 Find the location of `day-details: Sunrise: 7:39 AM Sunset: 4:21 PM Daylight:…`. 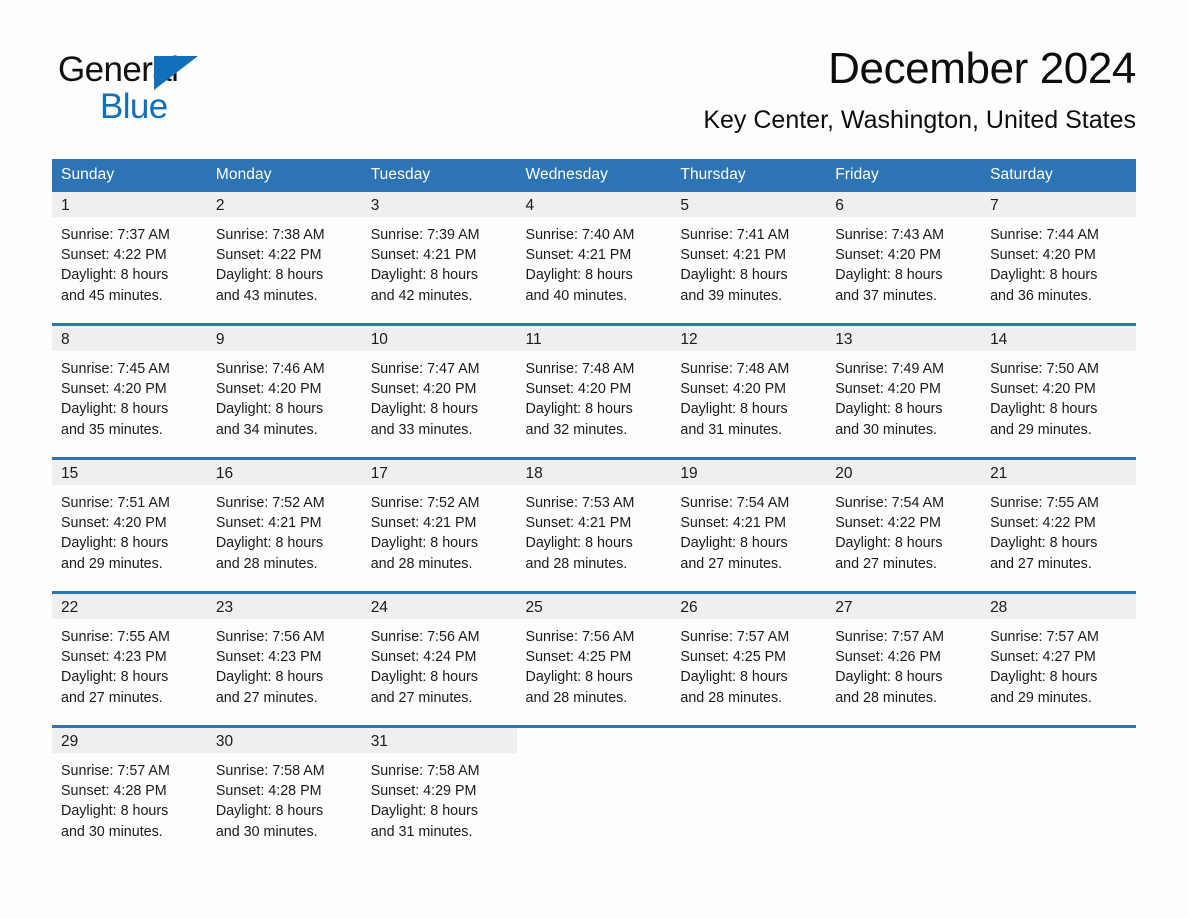

day-details: Sunrise: 7:39 AM Sunset: 4:21 PM Daylight:… is located at coordinates (439, 261).